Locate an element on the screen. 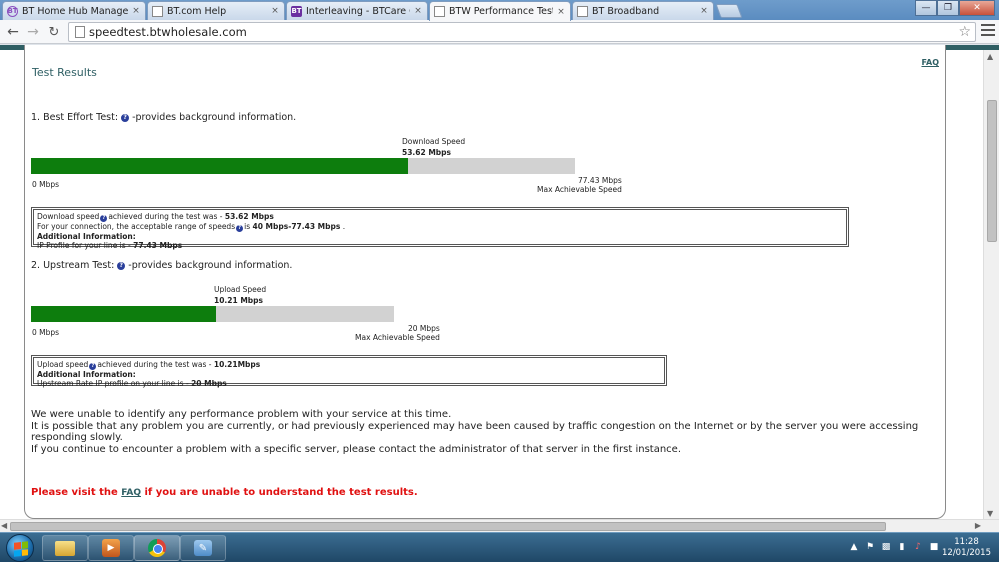  system-tray: ▲ ⚑ ▩ ▮ ♪ ■ is located at coordinates (894, 547).